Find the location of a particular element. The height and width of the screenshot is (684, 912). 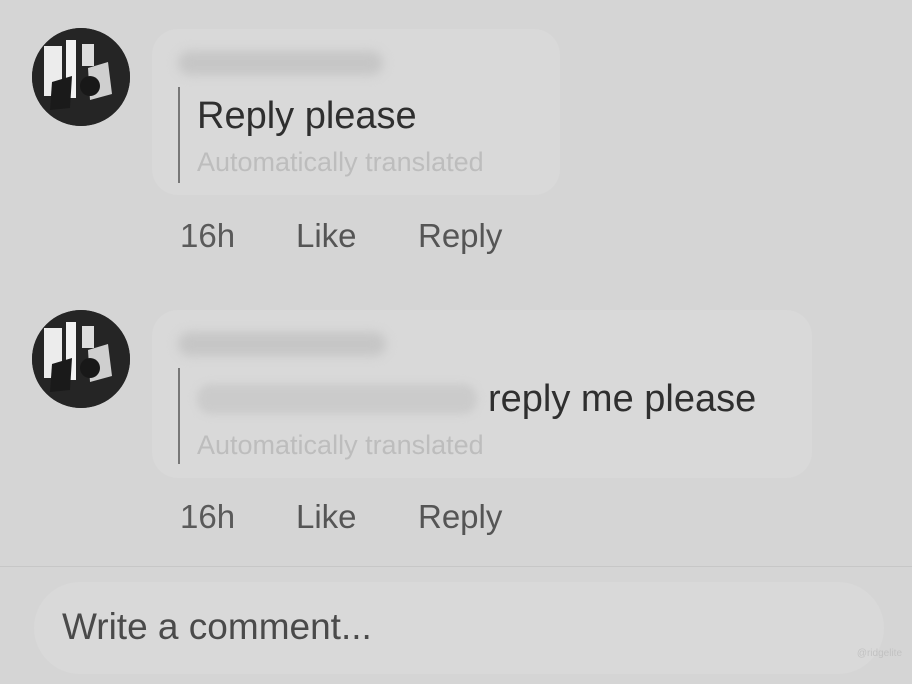

watermark: @ridgelite is located at coordinates (879, 653).